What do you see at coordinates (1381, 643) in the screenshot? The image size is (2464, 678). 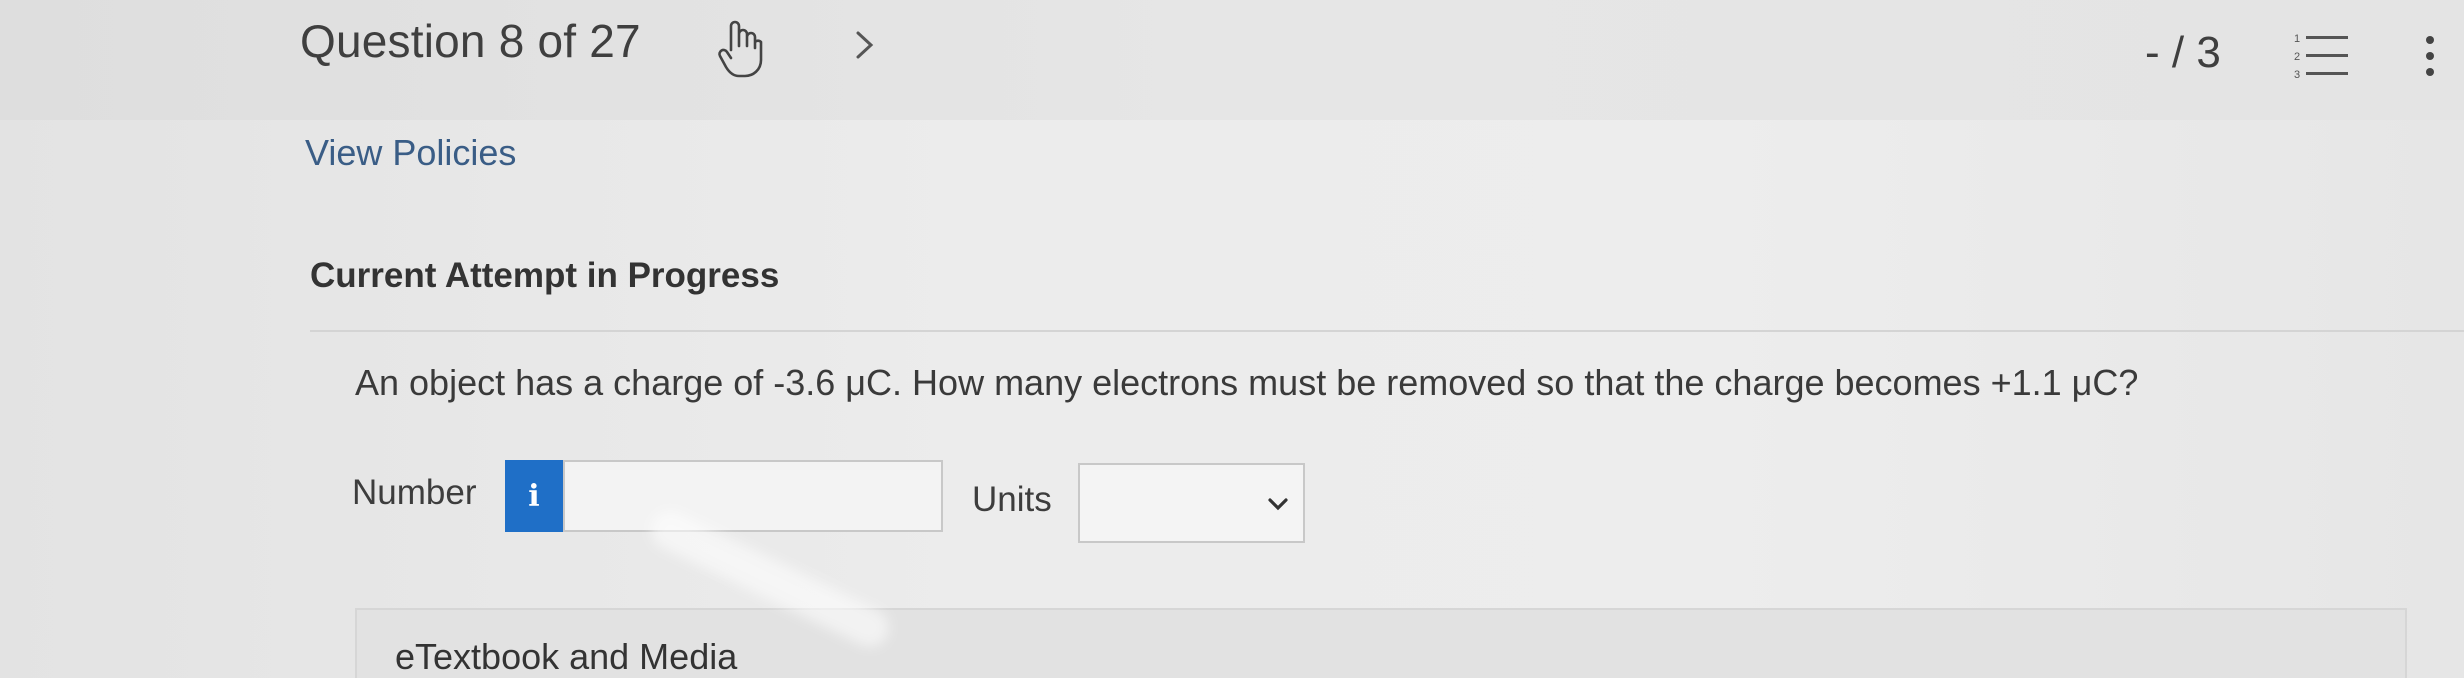 I see `etextbook-media-panel: eTextbook and Media` at bounding box center [1381, 643].